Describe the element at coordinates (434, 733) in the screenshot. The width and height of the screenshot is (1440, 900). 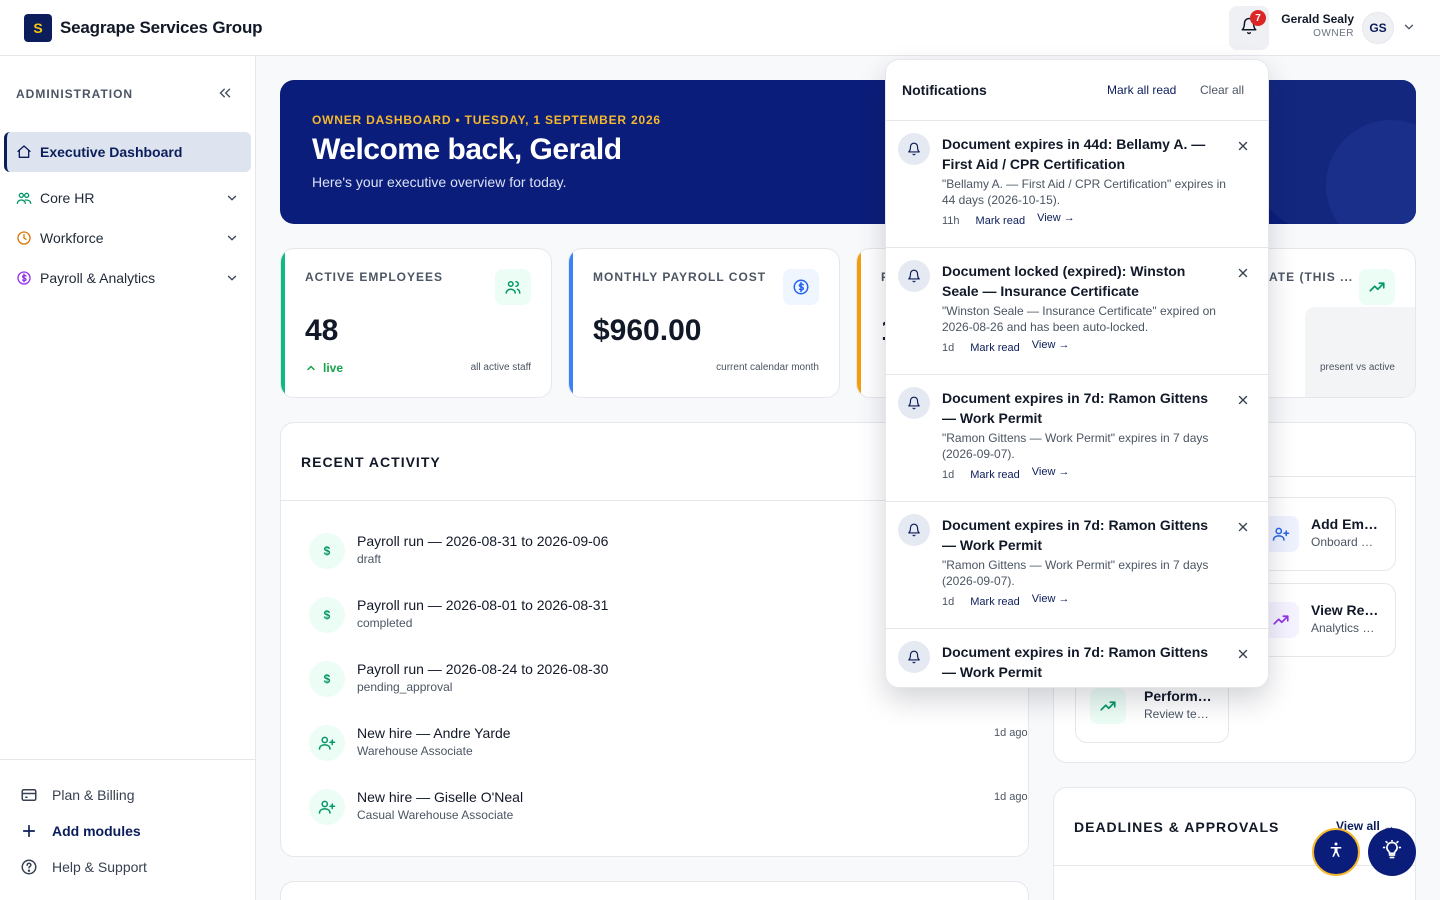
I see `activity-title: New hire — Andre Yarde` at that location.